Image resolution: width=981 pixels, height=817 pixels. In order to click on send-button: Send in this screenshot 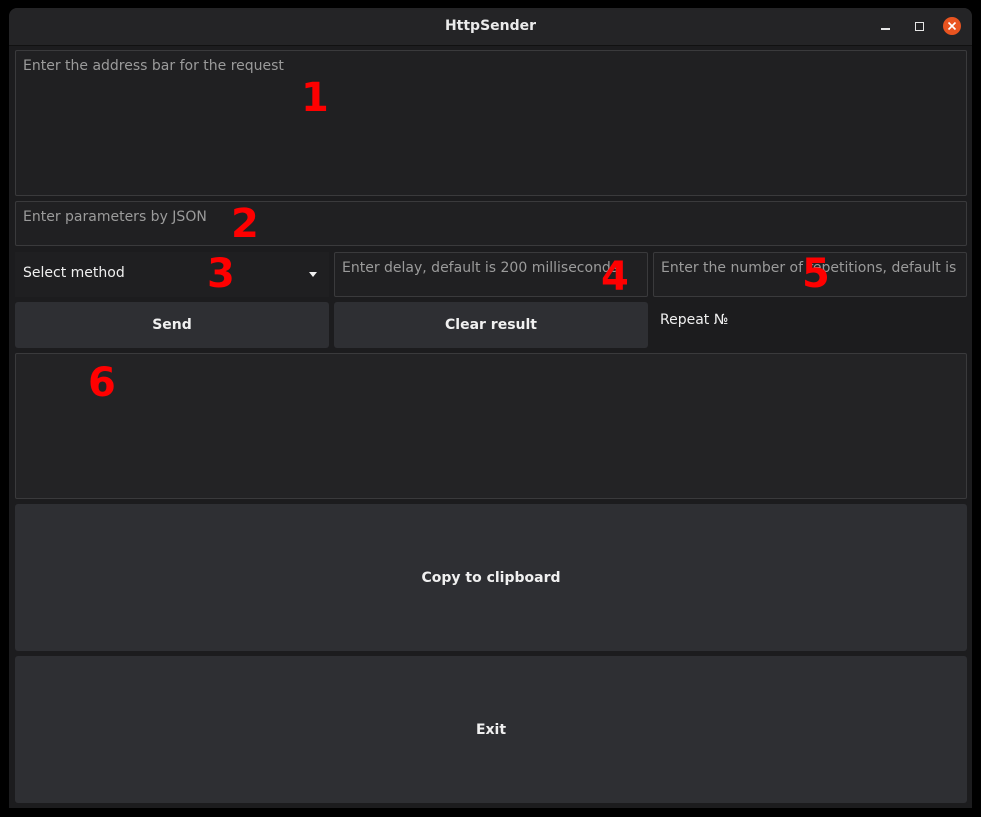, I will do `click(172, 325)`.